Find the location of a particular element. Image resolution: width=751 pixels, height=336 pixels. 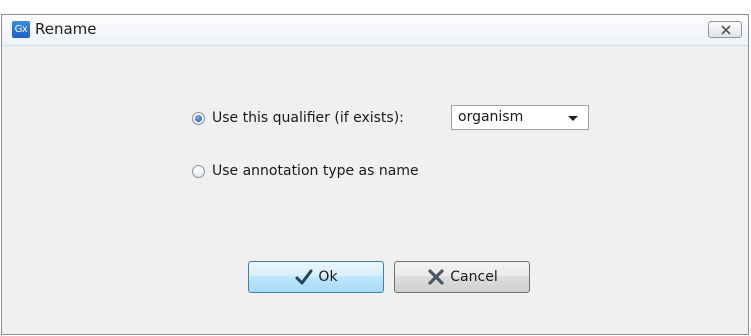

checkmark-icon is located at coordinates (304, 277).